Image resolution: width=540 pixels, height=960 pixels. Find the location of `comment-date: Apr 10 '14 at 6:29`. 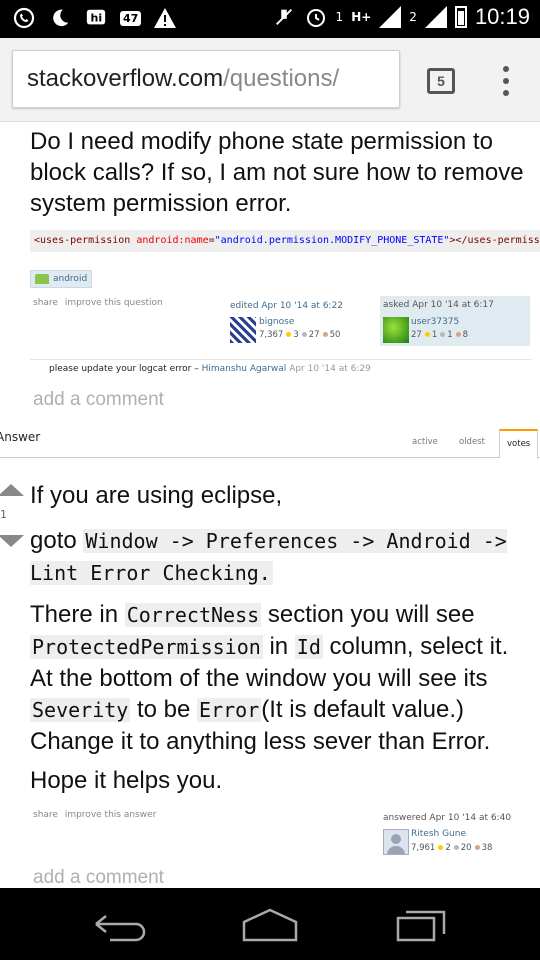

comment-date: Apr 10 '14 at 6:29 is located at coordinates (330, 369).